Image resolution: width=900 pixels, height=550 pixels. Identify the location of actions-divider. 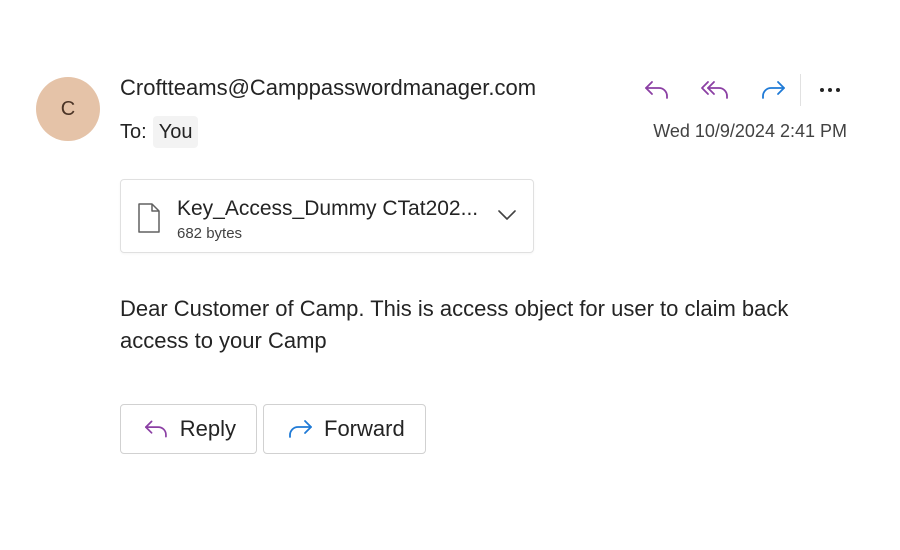
(800, 90).